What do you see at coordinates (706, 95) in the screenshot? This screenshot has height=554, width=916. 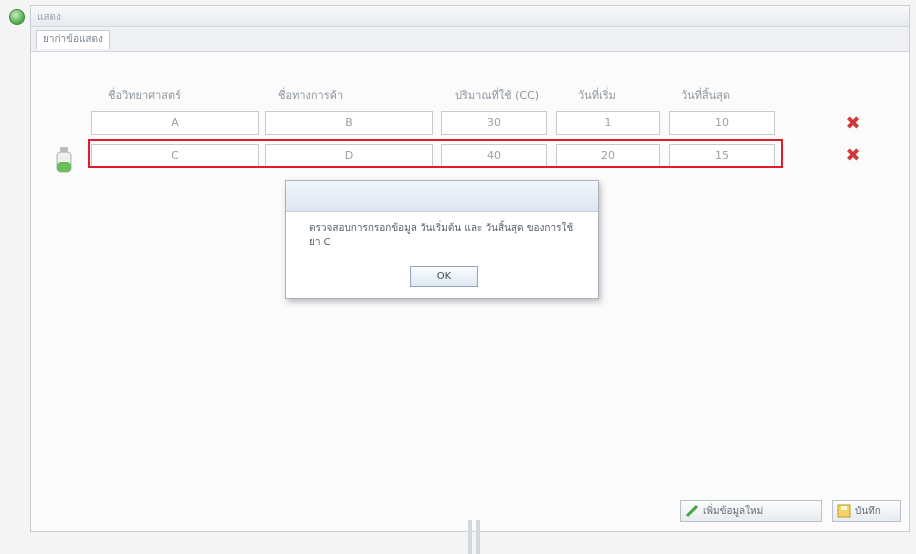 I see `header-end-date: วันที่สิ้นสุด` at bounding box center [706, 95].